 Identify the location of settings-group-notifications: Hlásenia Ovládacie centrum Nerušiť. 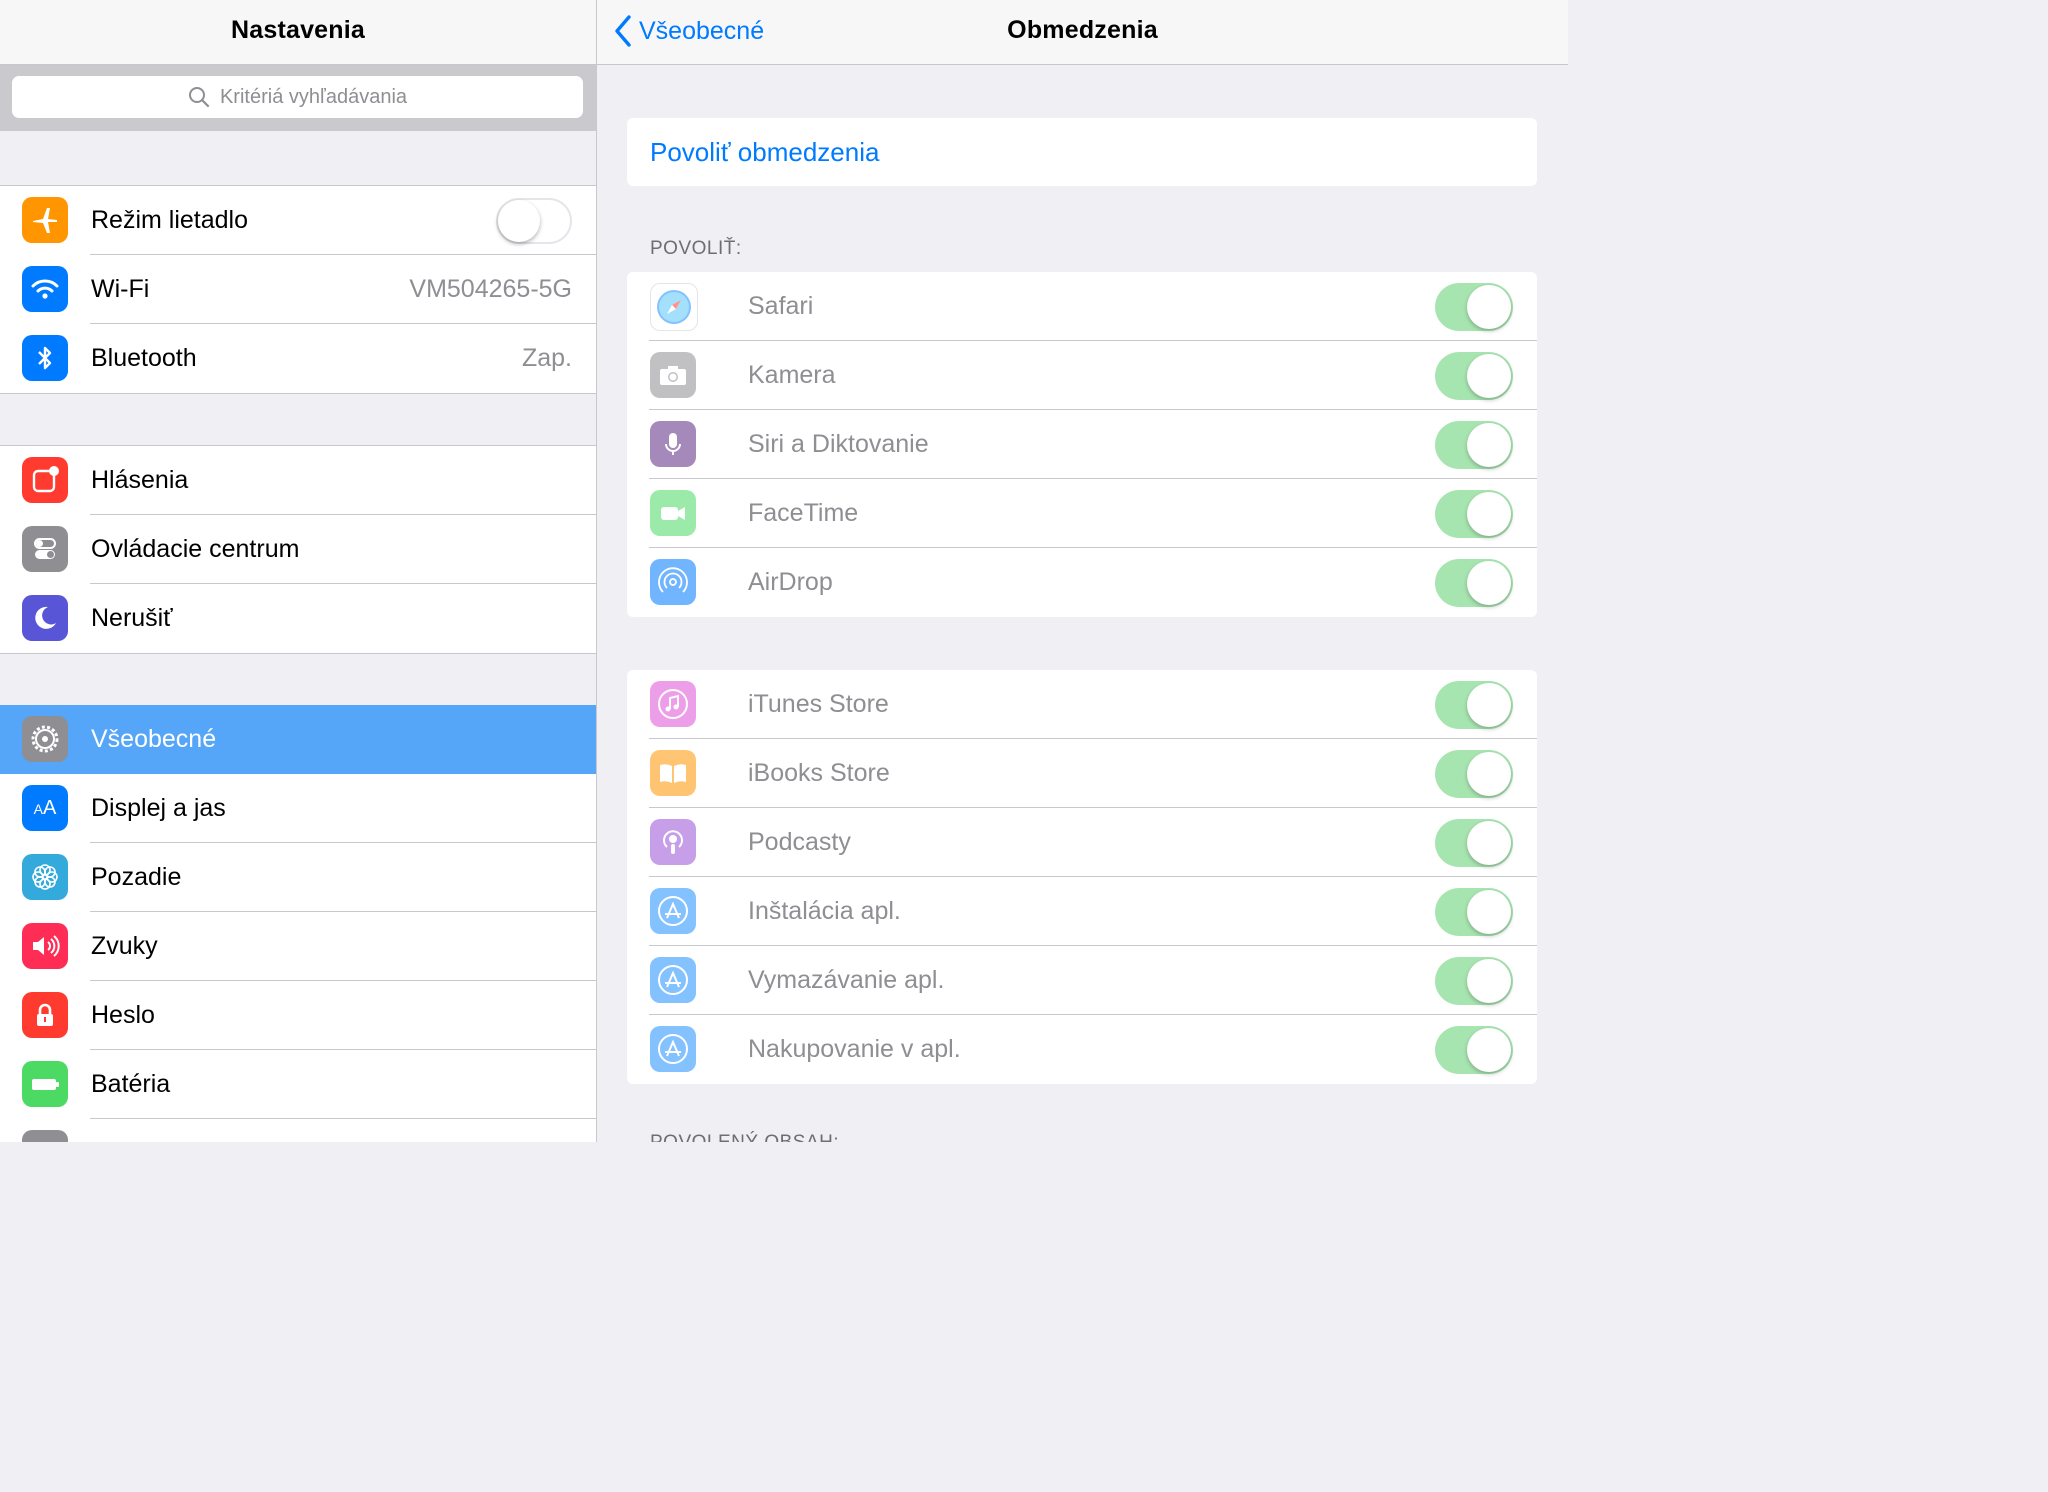
(298, 549).